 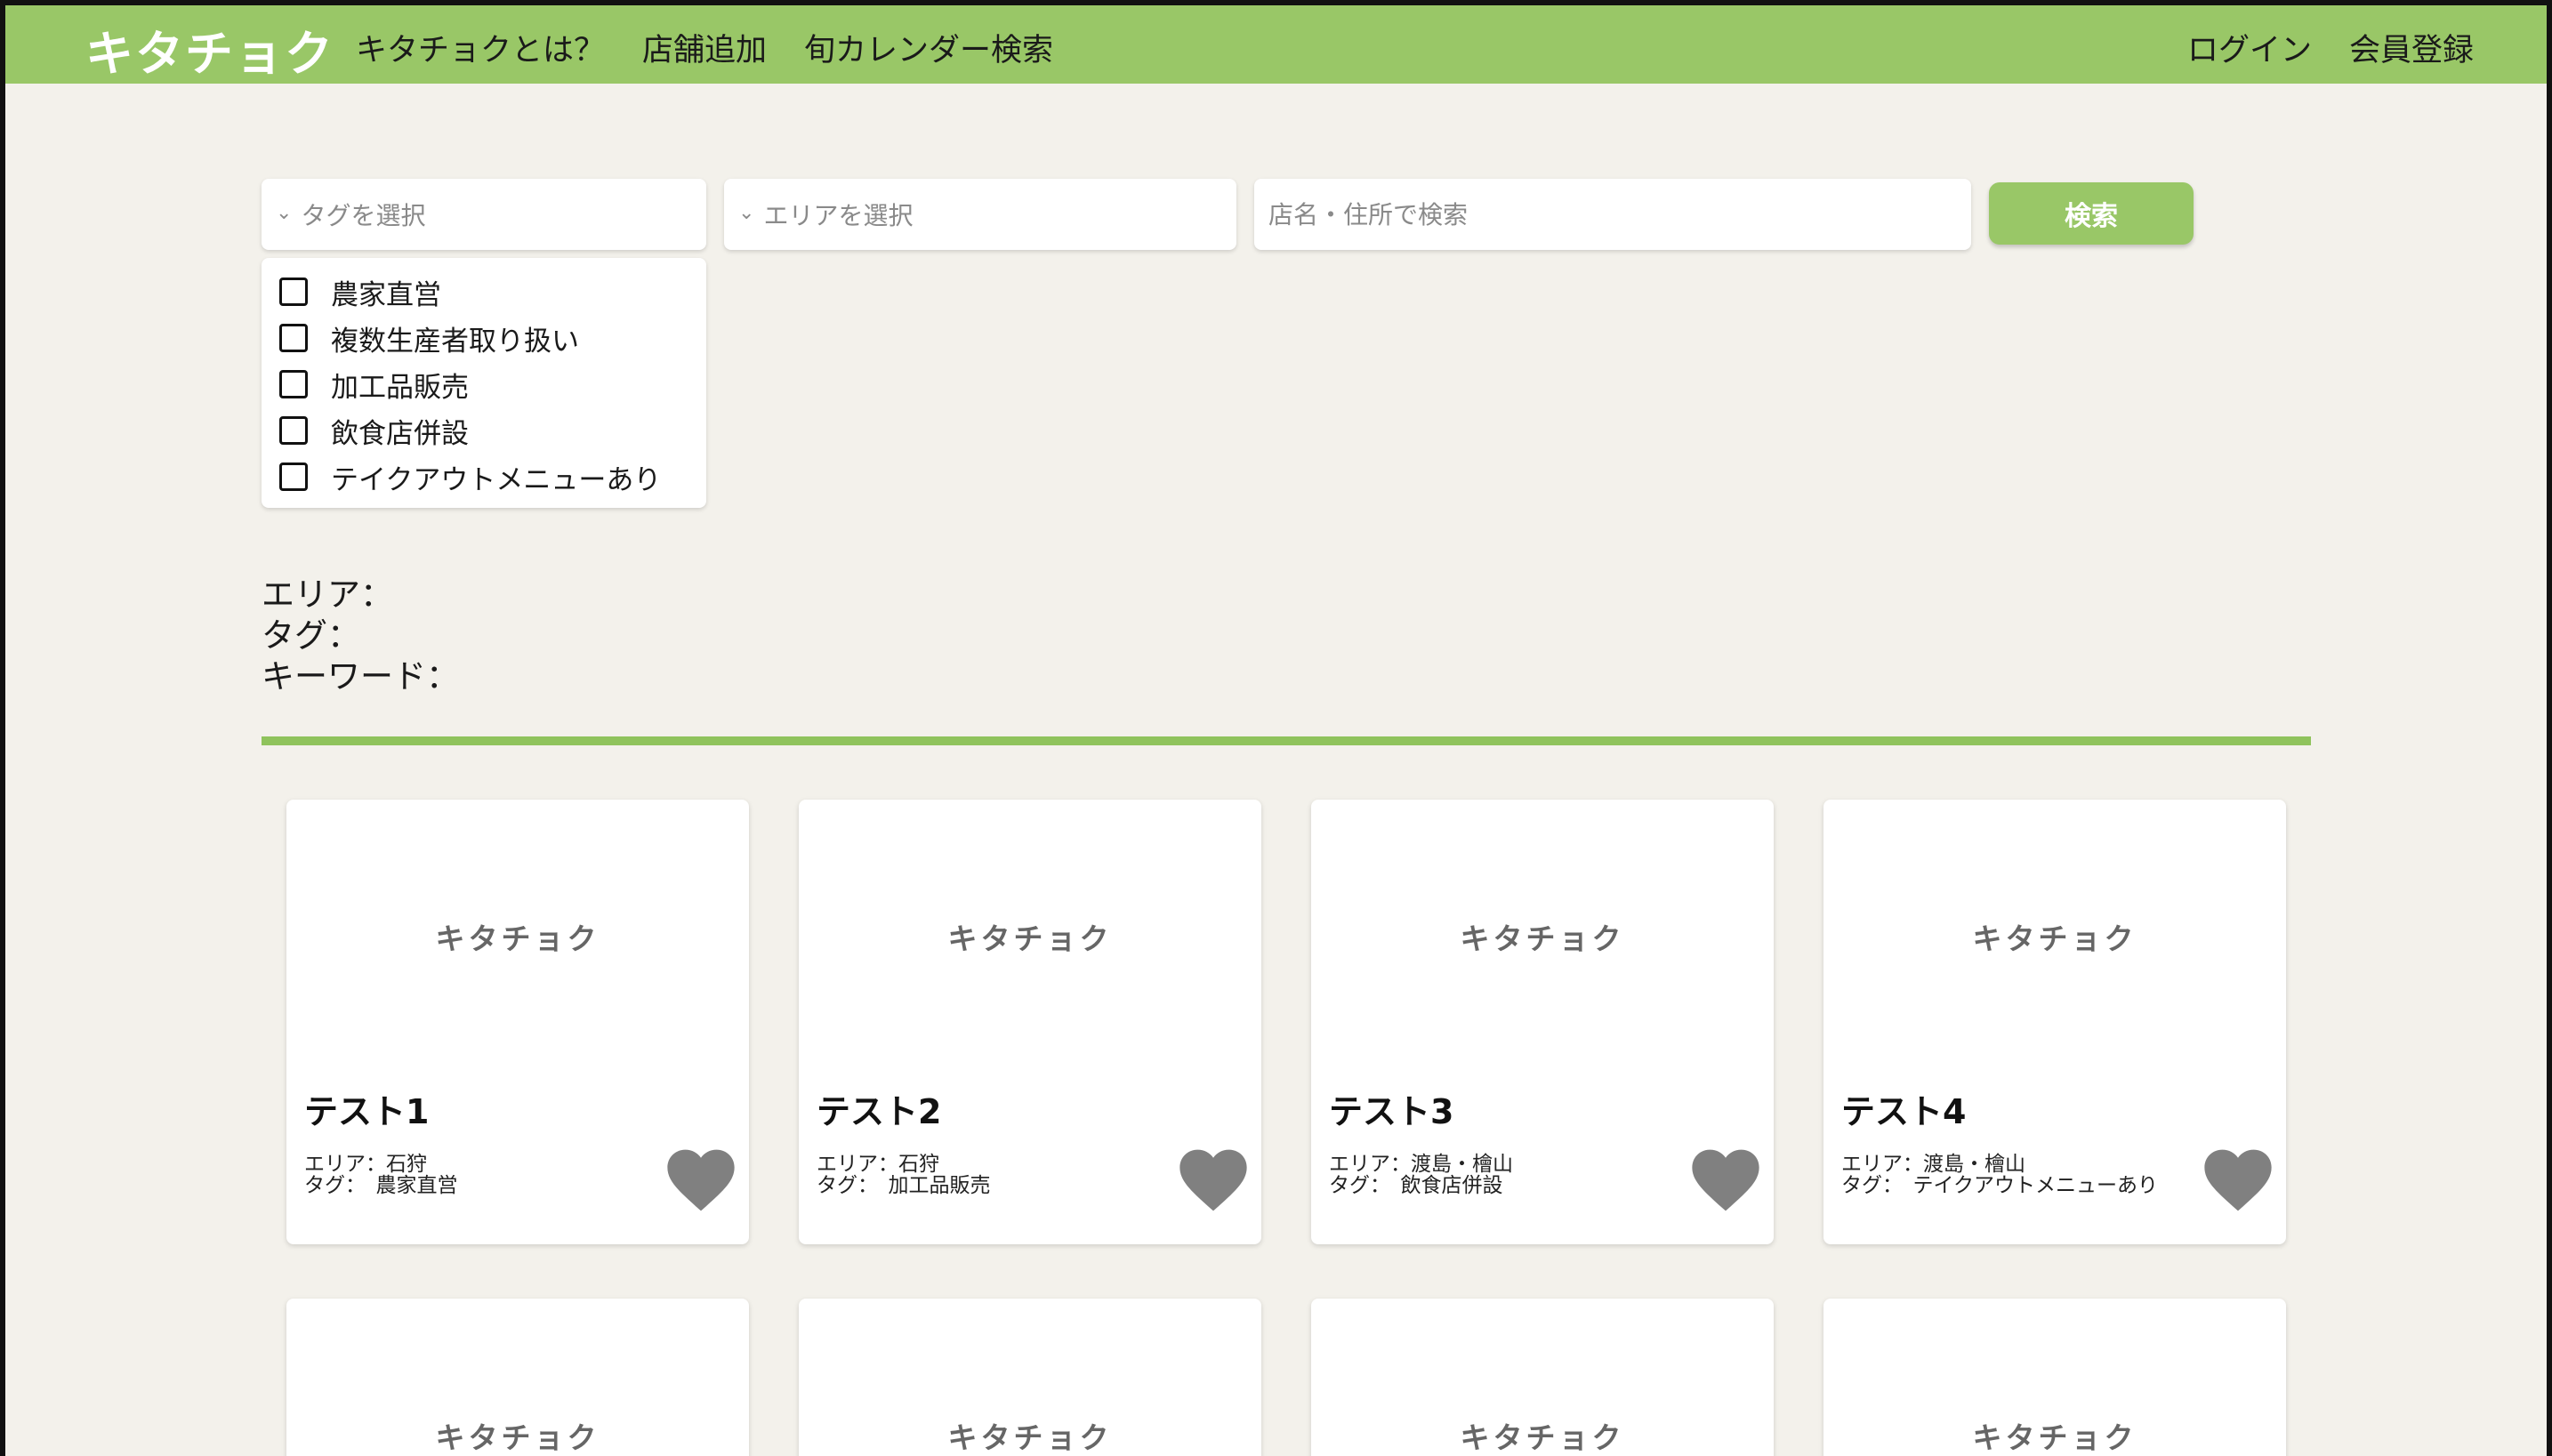 I want to click on card-meta: エリア：渡島・檜山 タグ： 飲食店併設, so click(x=1502, y=1175).